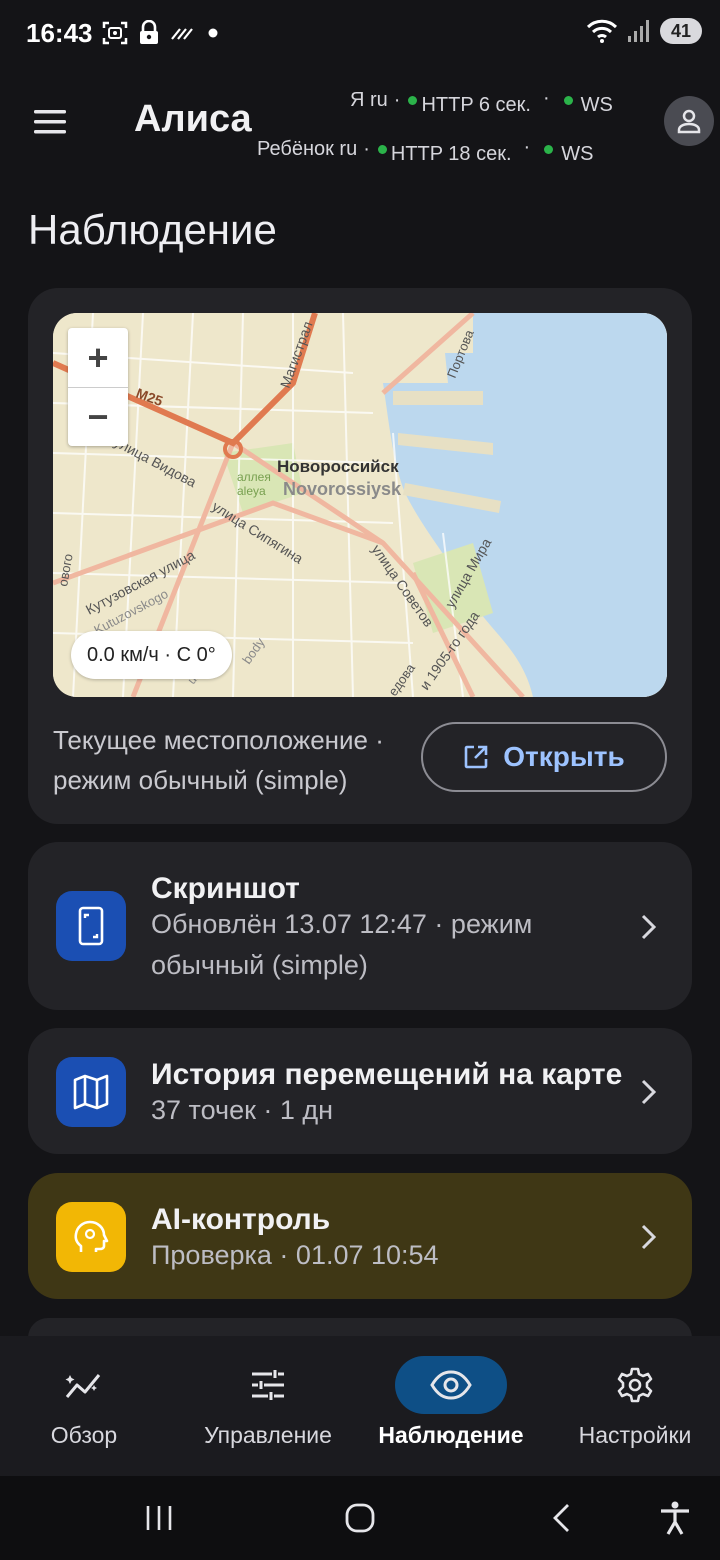 The width and height of the screenshot is (720, 1560). What do you see at coordinates (476, 757) in the screenshot?
I see `external-link-icon` at bounding box center [476, 757].